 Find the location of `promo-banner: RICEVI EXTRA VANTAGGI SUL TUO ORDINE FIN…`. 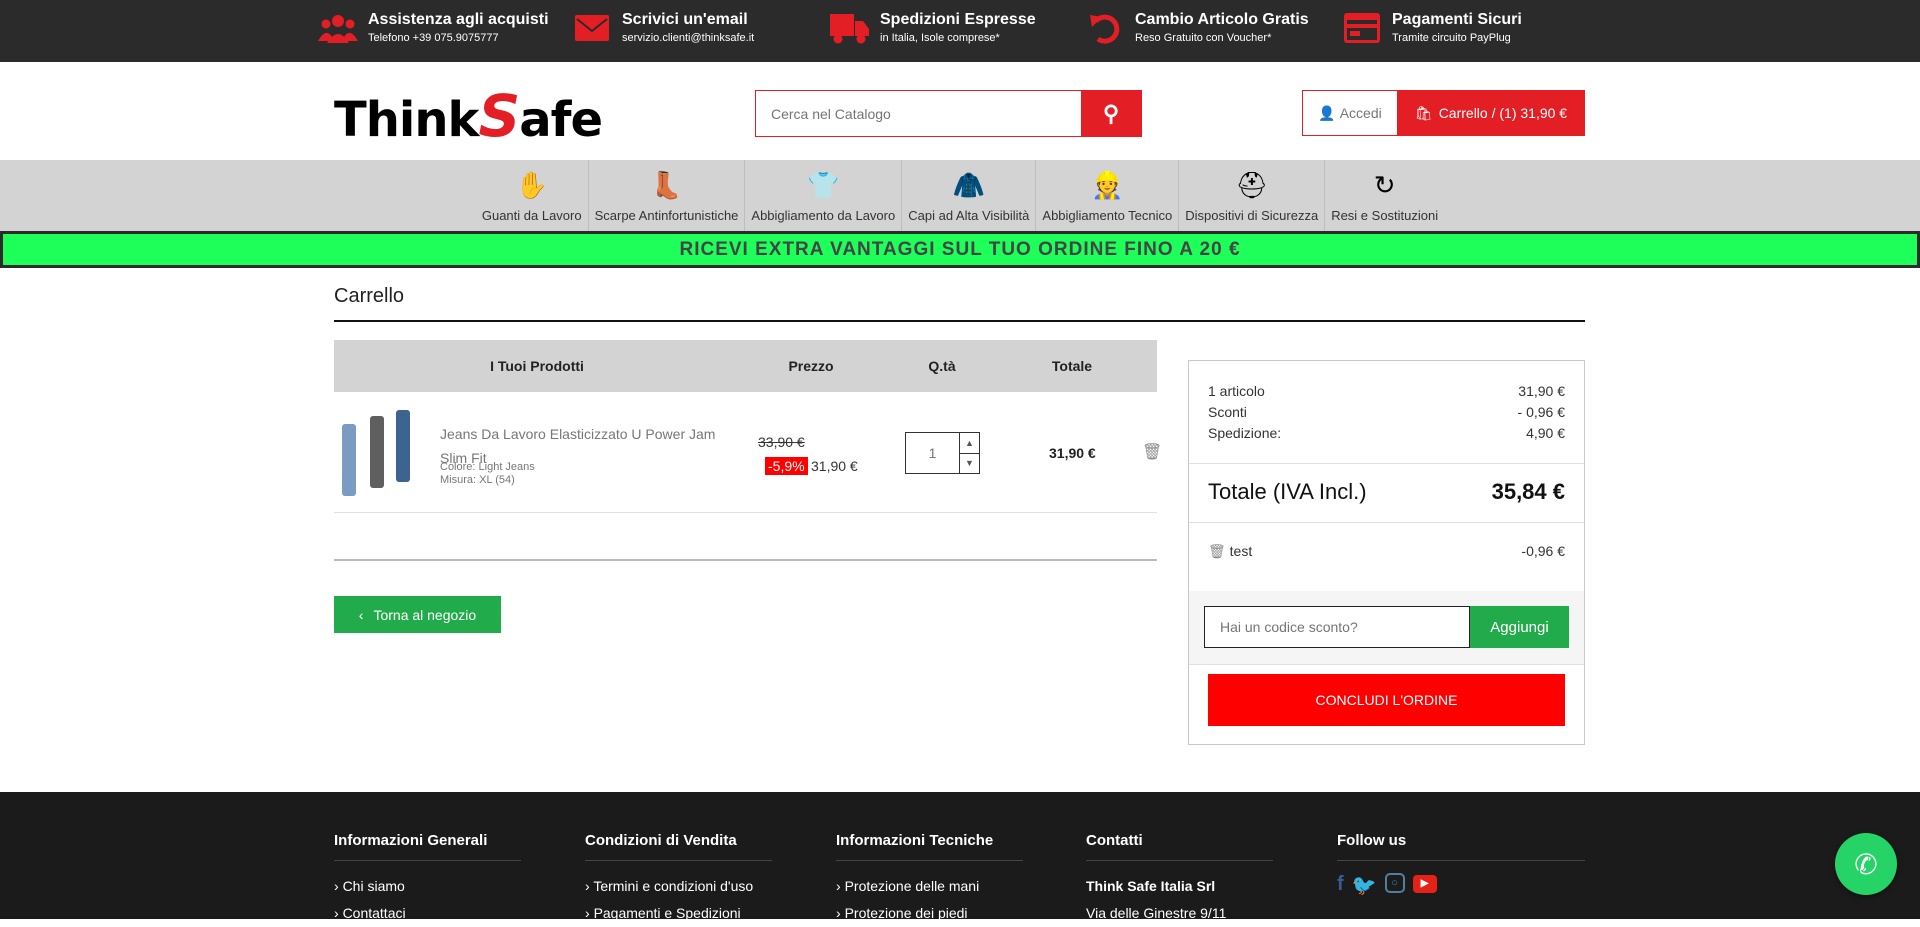

promo-banner: RICEVI EXTRA VANTAGGI SUL TUO ORDINE FIN… is located at coordinates (960, 249).